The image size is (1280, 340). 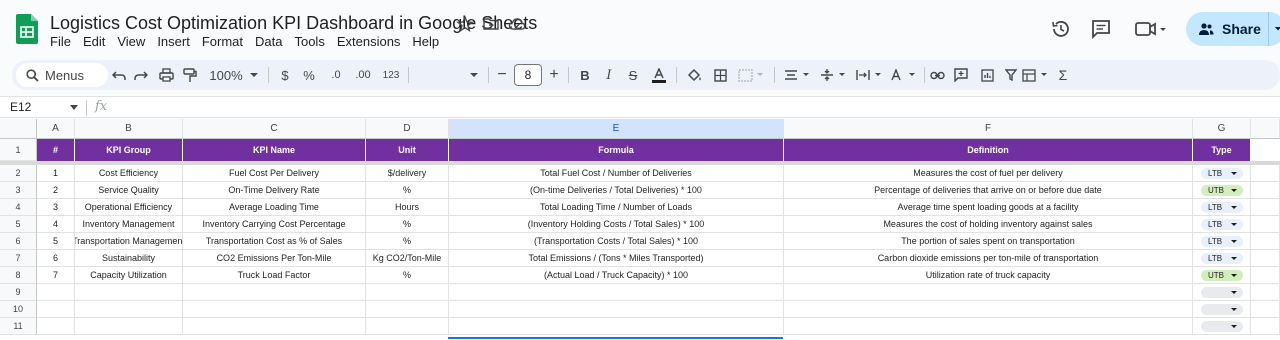 I want to click on text-color-icon, so click(x=659, y=75).